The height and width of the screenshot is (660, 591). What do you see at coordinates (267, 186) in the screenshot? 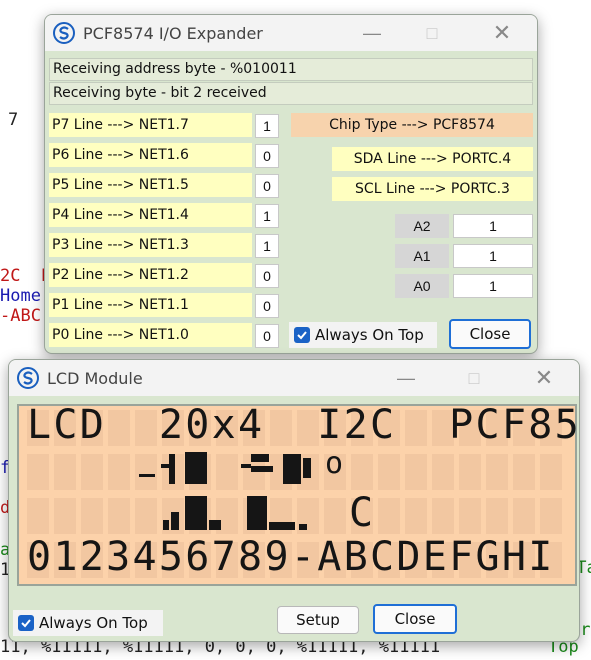
I see `pin-value-p5: 0` at bounding box center [267, 186].